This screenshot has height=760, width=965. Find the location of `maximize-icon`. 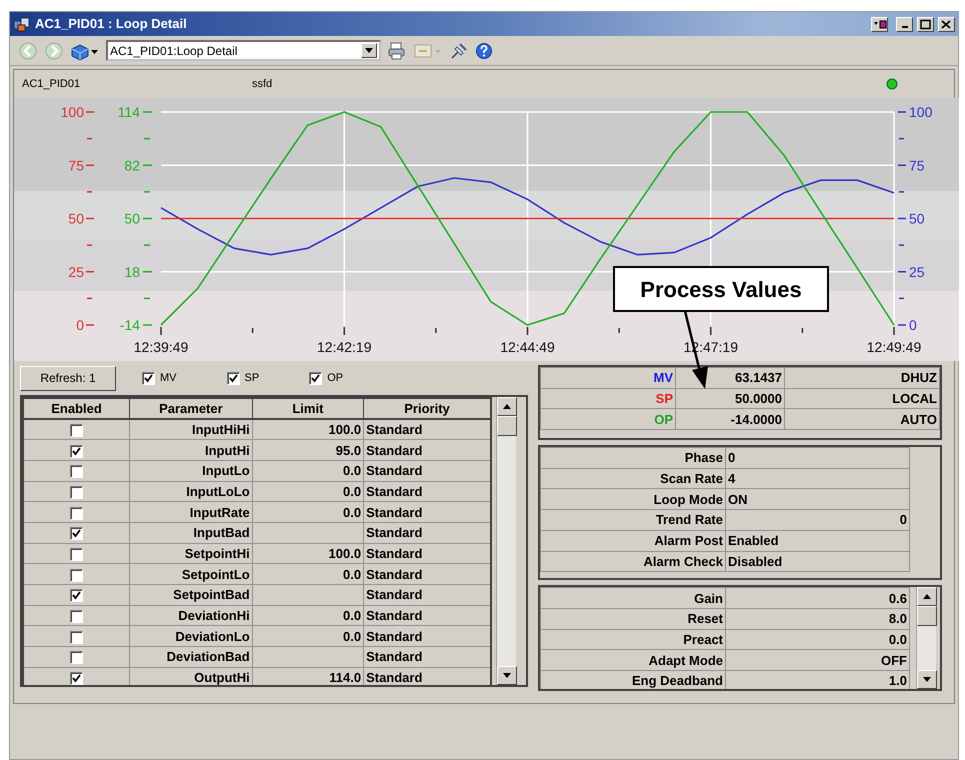

maximize-icon is located at coordinates (925, 24).